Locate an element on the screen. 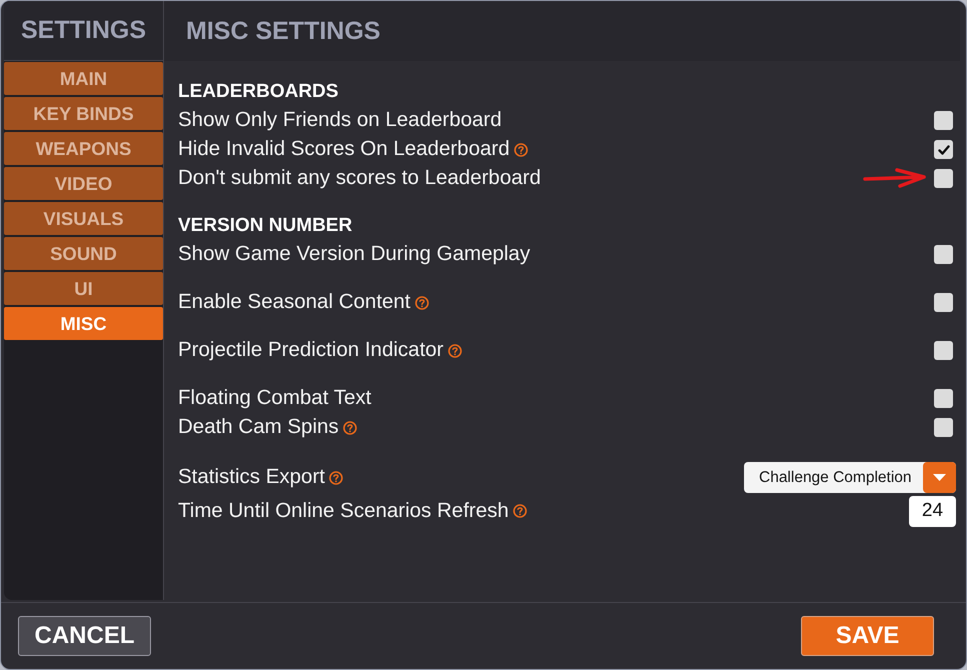 This screenshot has width=967, height=670. setting-label: Show Only Friends on Leaderboard is located at coordinates (340, 120).